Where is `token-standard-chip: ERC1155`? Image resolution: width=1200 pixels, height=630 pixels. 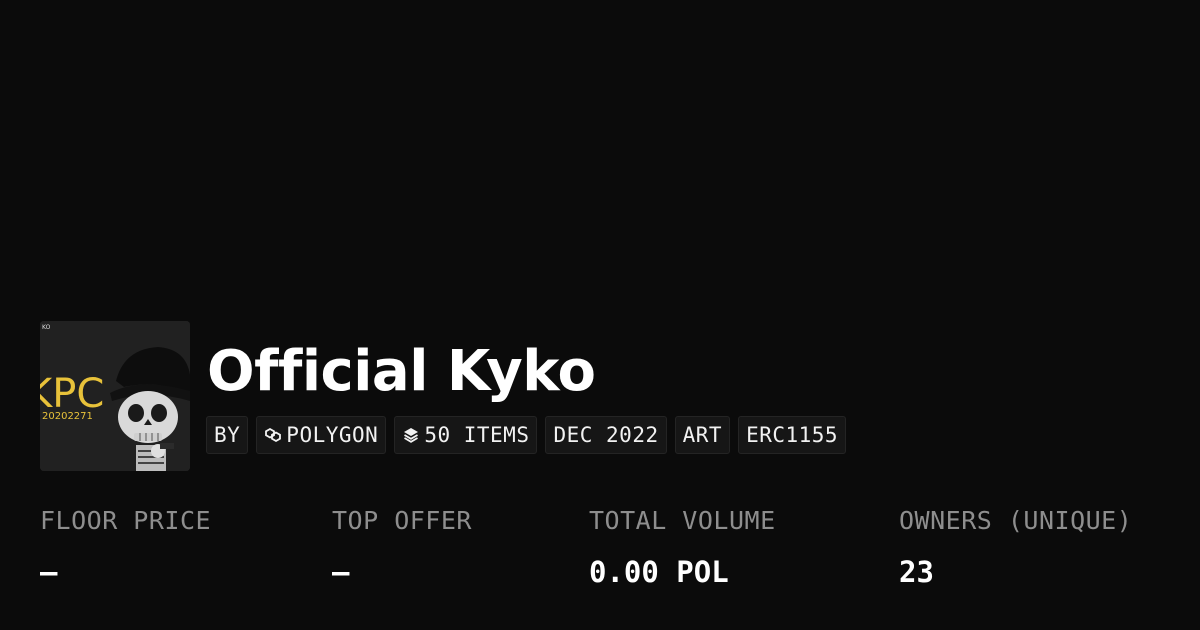
token-standard-chip: ERC1155 is located at coordinates (792, 435).